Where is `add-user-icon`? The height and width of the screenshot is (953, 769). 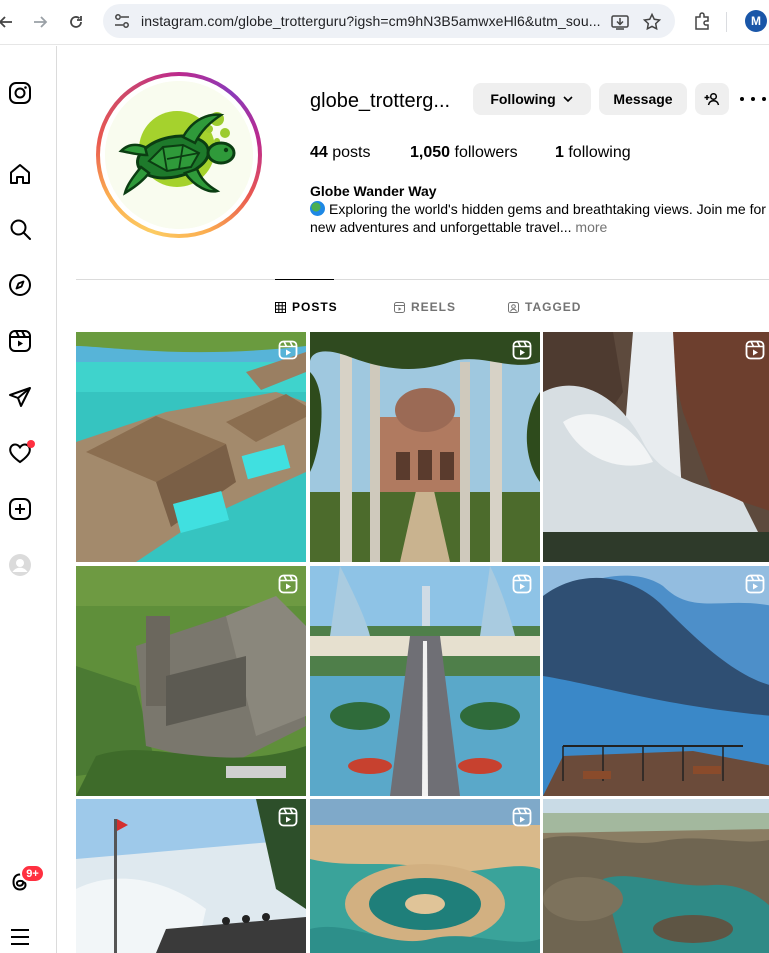
add-user-icon is located at coordinates (712, 99).